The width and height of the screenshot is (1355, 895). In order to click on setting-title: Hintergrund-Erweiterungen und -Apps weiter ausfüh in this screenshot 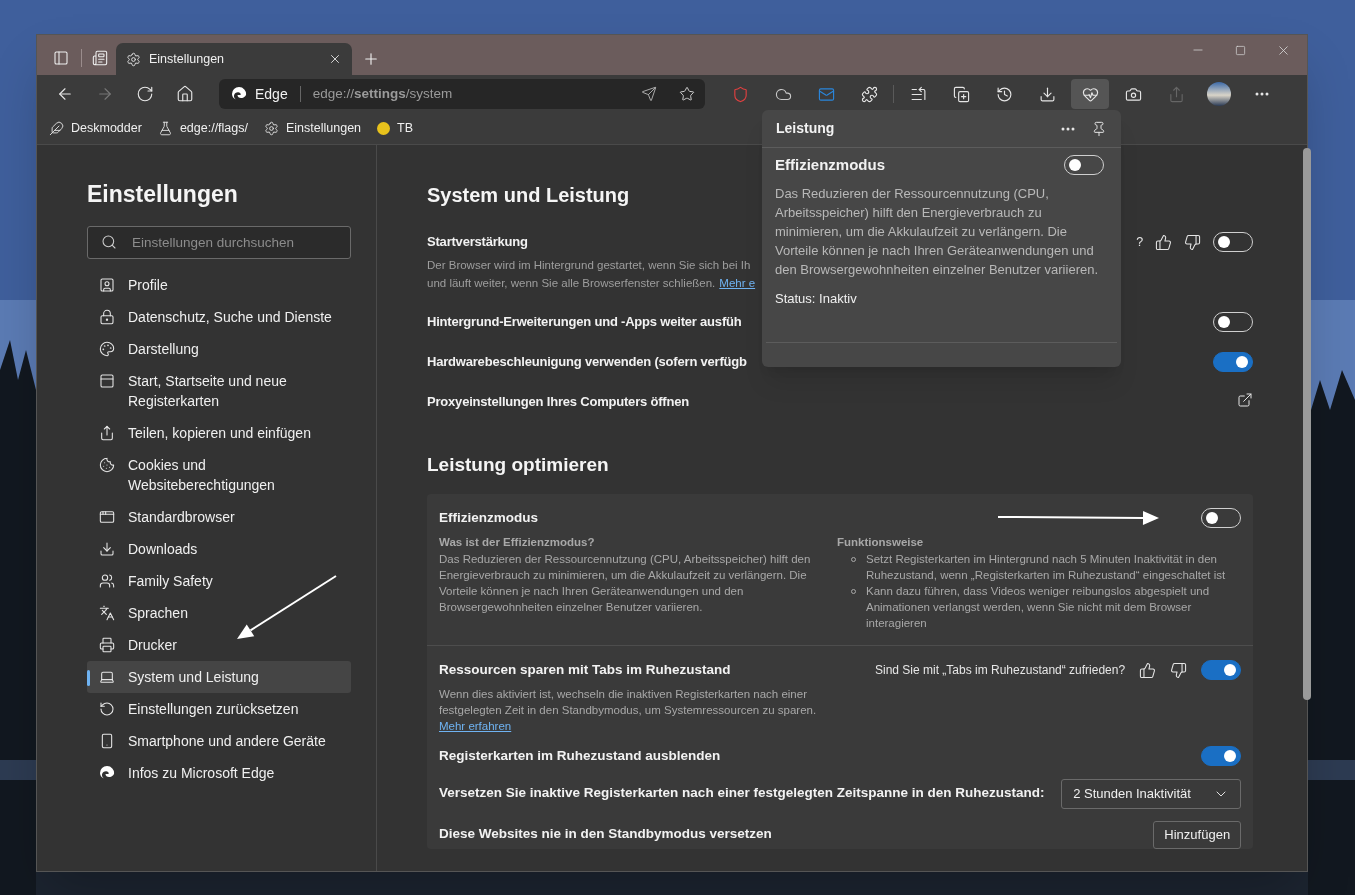, I will do `click(584, 321)`.